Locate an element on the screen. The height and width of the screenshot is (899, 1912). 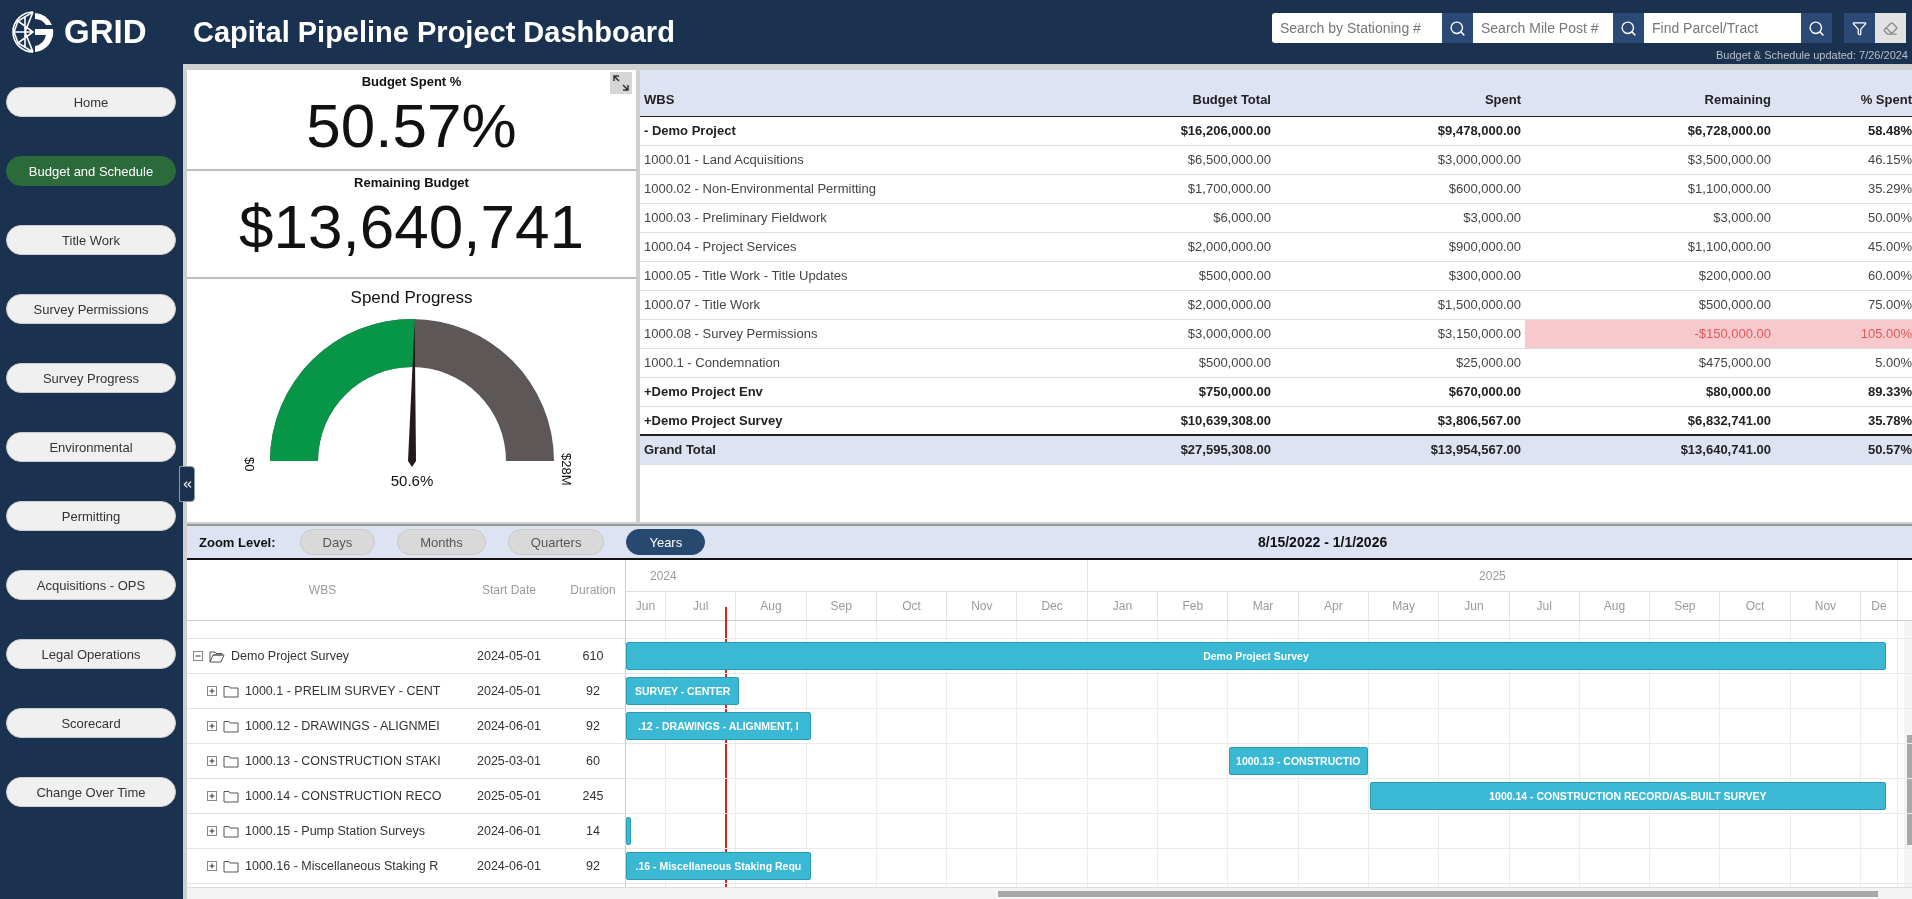
table-cell: $3,500,000.00 is located at coordinates (1650, 159).